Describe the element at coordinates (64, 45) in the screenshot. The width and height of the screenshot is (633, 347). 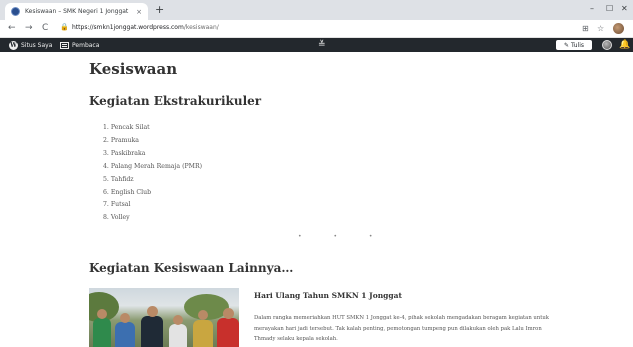
I see `reader-icon` at that location.